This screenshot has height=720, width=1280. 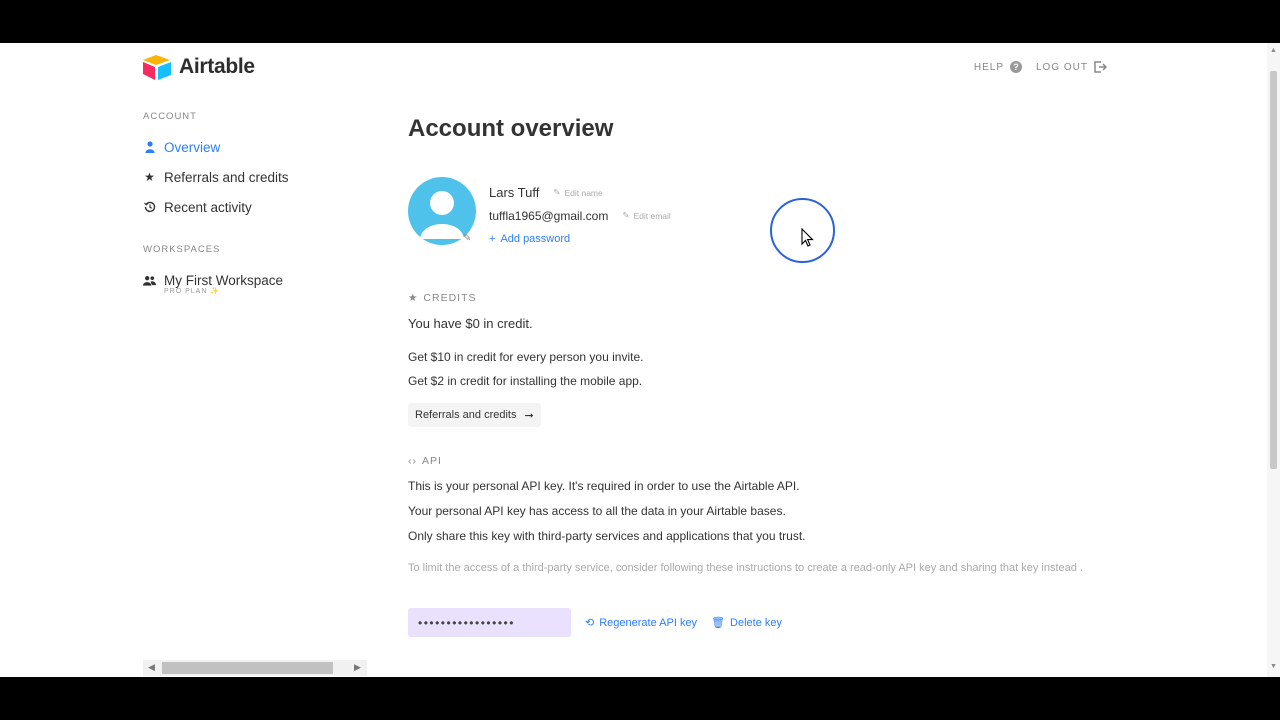 I want to click on airtable-logo-icon, so click(x=157, y=67).